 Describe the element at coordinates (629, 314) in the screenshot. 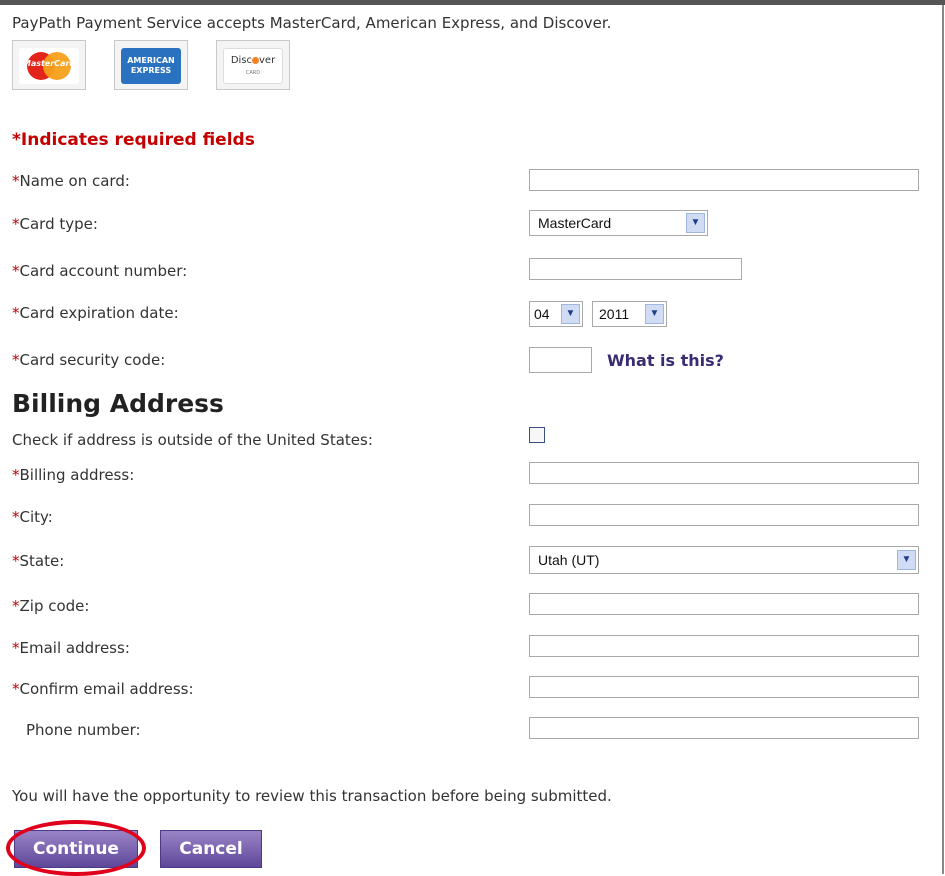

I see `expiration-year-select: 2011 ▼` at that location.